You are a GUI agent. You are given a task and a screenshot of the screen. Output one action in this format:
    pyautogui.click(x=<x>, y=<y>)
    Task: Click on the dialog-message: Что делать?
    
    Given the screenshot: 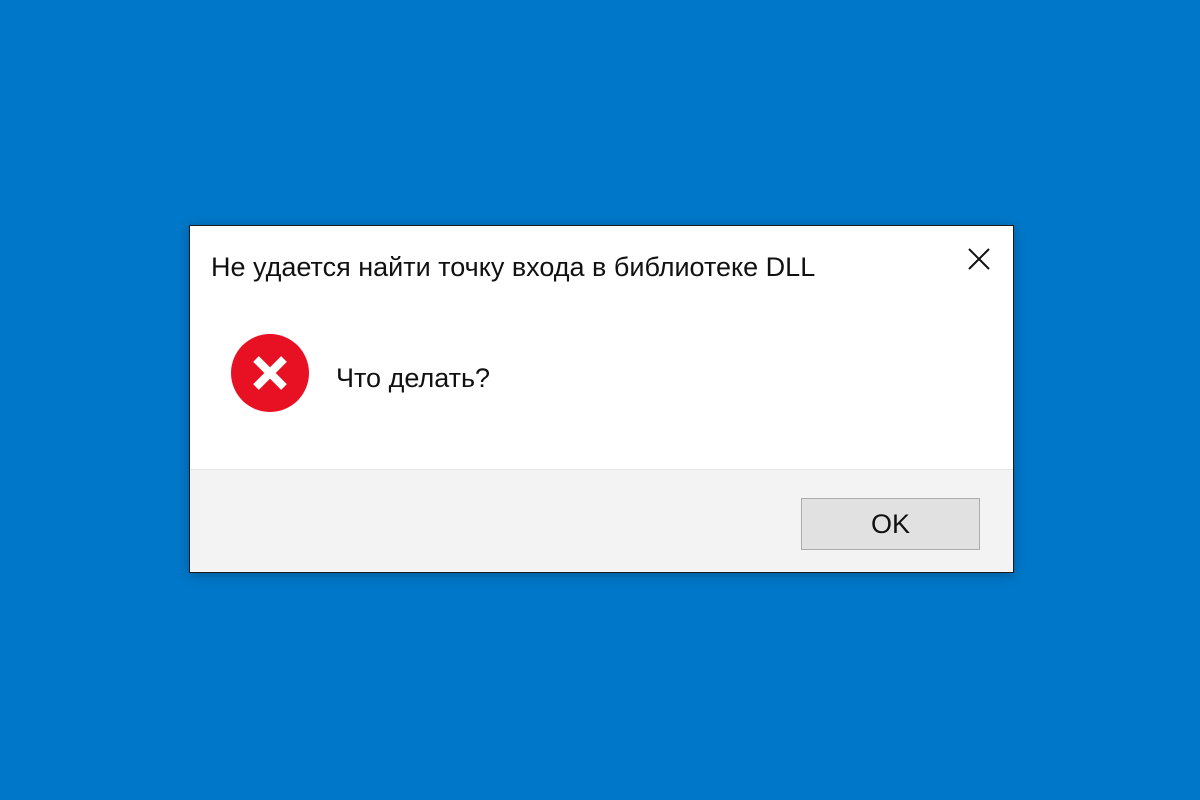 What is the action you would take?
    pyautogui.click(x=413, y=378)
    